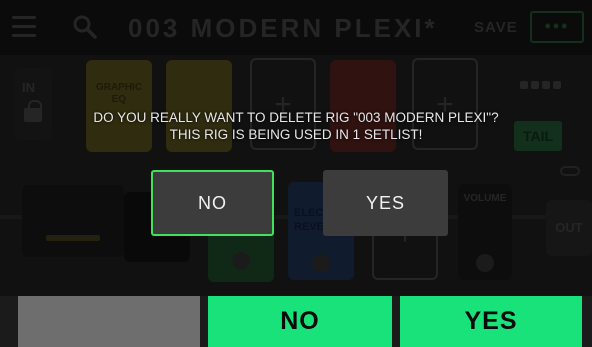  Describe the element at coordinates (296, 134) in the screenshot. I see `message-line-2: THIS RIG IS BEING USED IN 1 SETLIST!` at that location.